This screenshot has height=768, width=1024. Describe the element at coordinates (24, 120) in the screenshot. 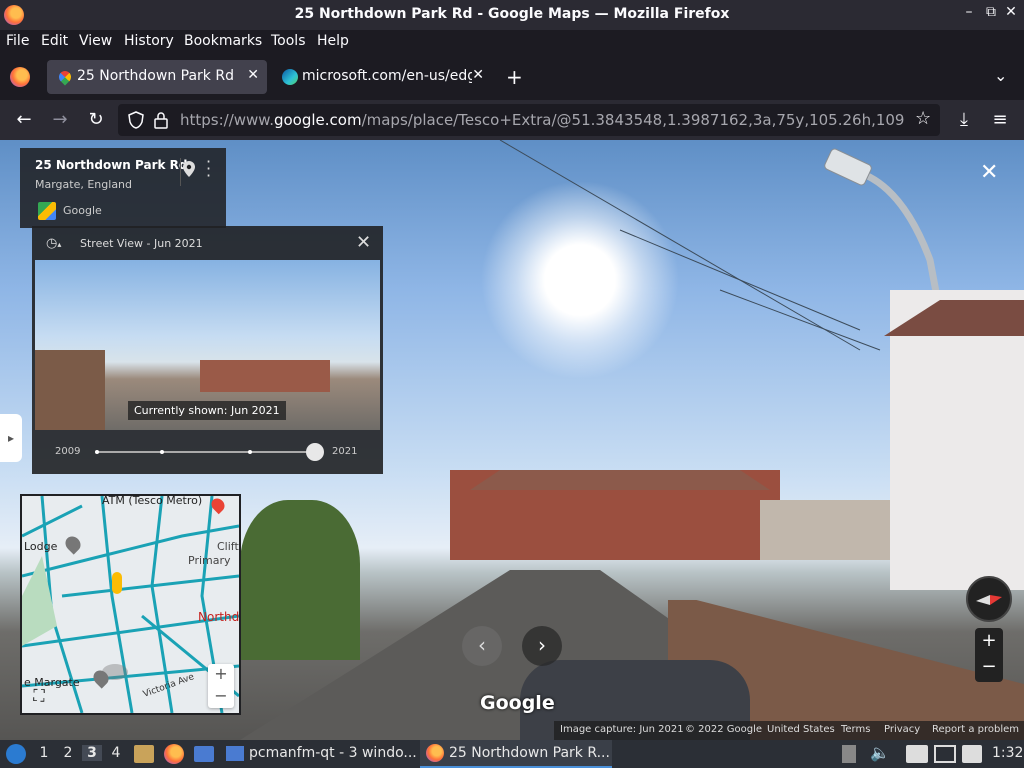

I see `back-button: ←` at that location.